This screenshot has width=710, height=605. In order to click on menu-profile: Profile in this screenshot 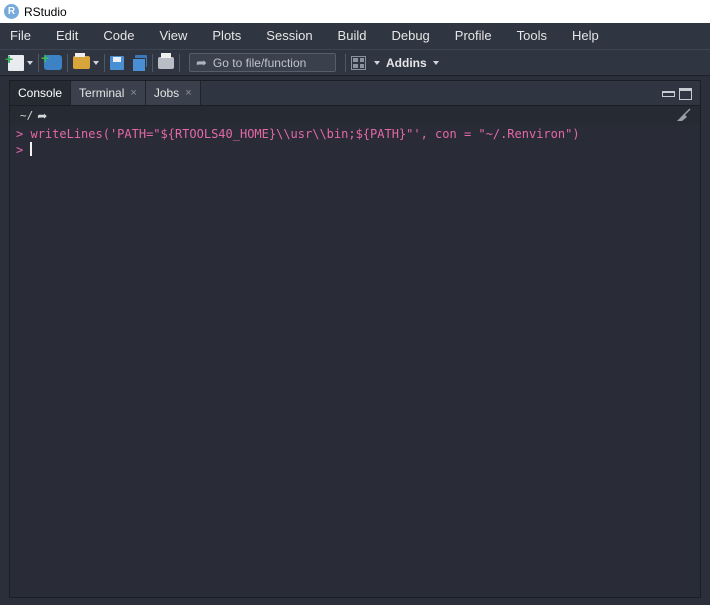, I will do `click(473, 36)`.